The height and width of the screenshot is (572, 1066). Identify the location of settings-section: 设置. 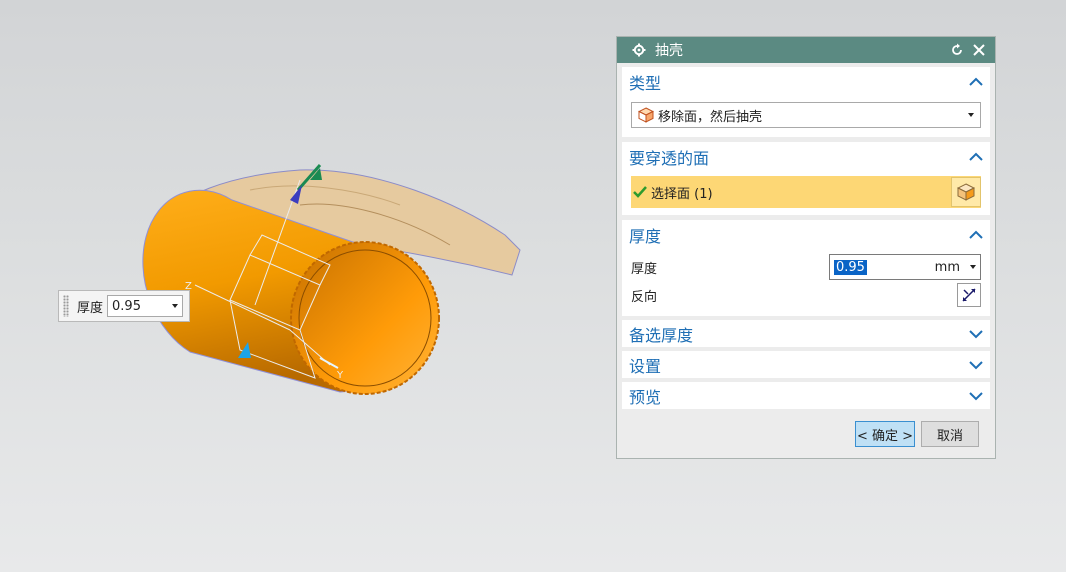
(806, 364).